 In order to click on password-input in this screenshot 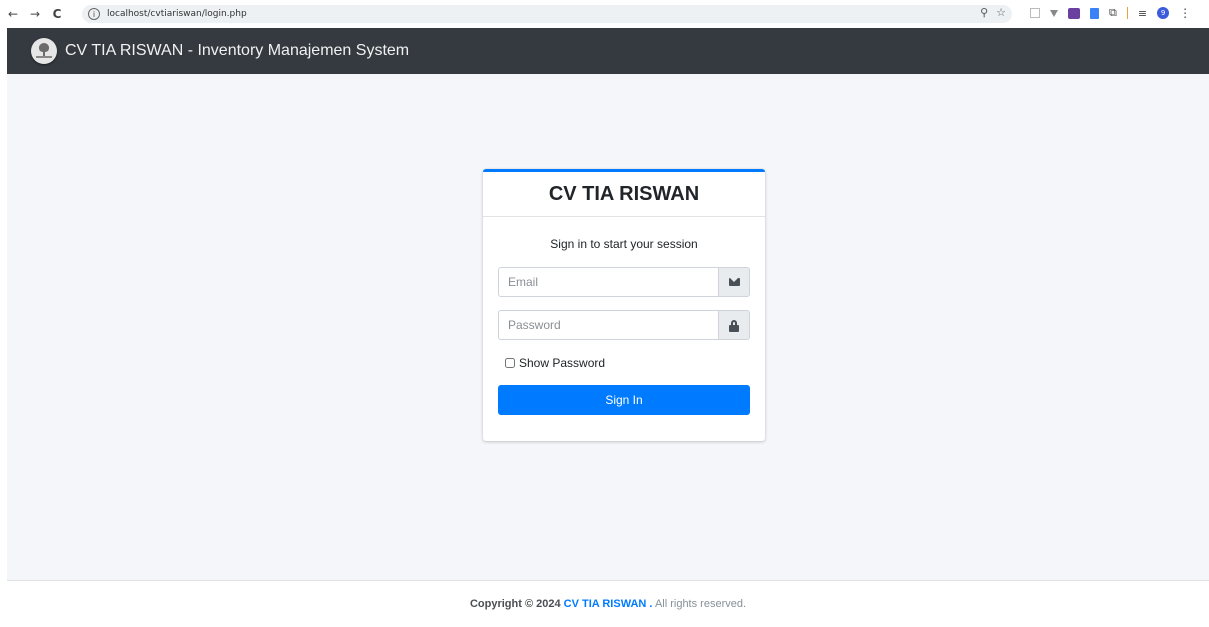, I will do `click(608, 325)`.